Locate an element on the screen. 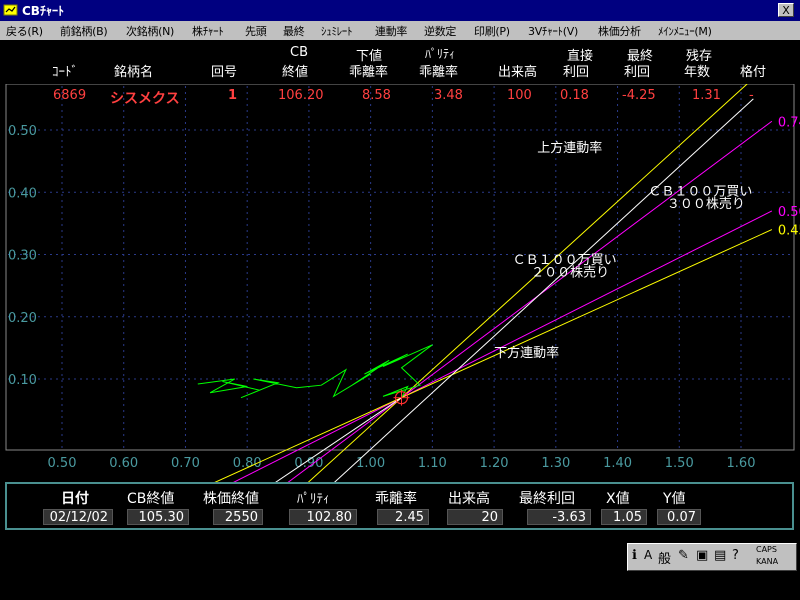 Image resolution: width=800 pixels, height=600 pixels. chart-annotation: ３００株売り is located at coordinates (706, 204).